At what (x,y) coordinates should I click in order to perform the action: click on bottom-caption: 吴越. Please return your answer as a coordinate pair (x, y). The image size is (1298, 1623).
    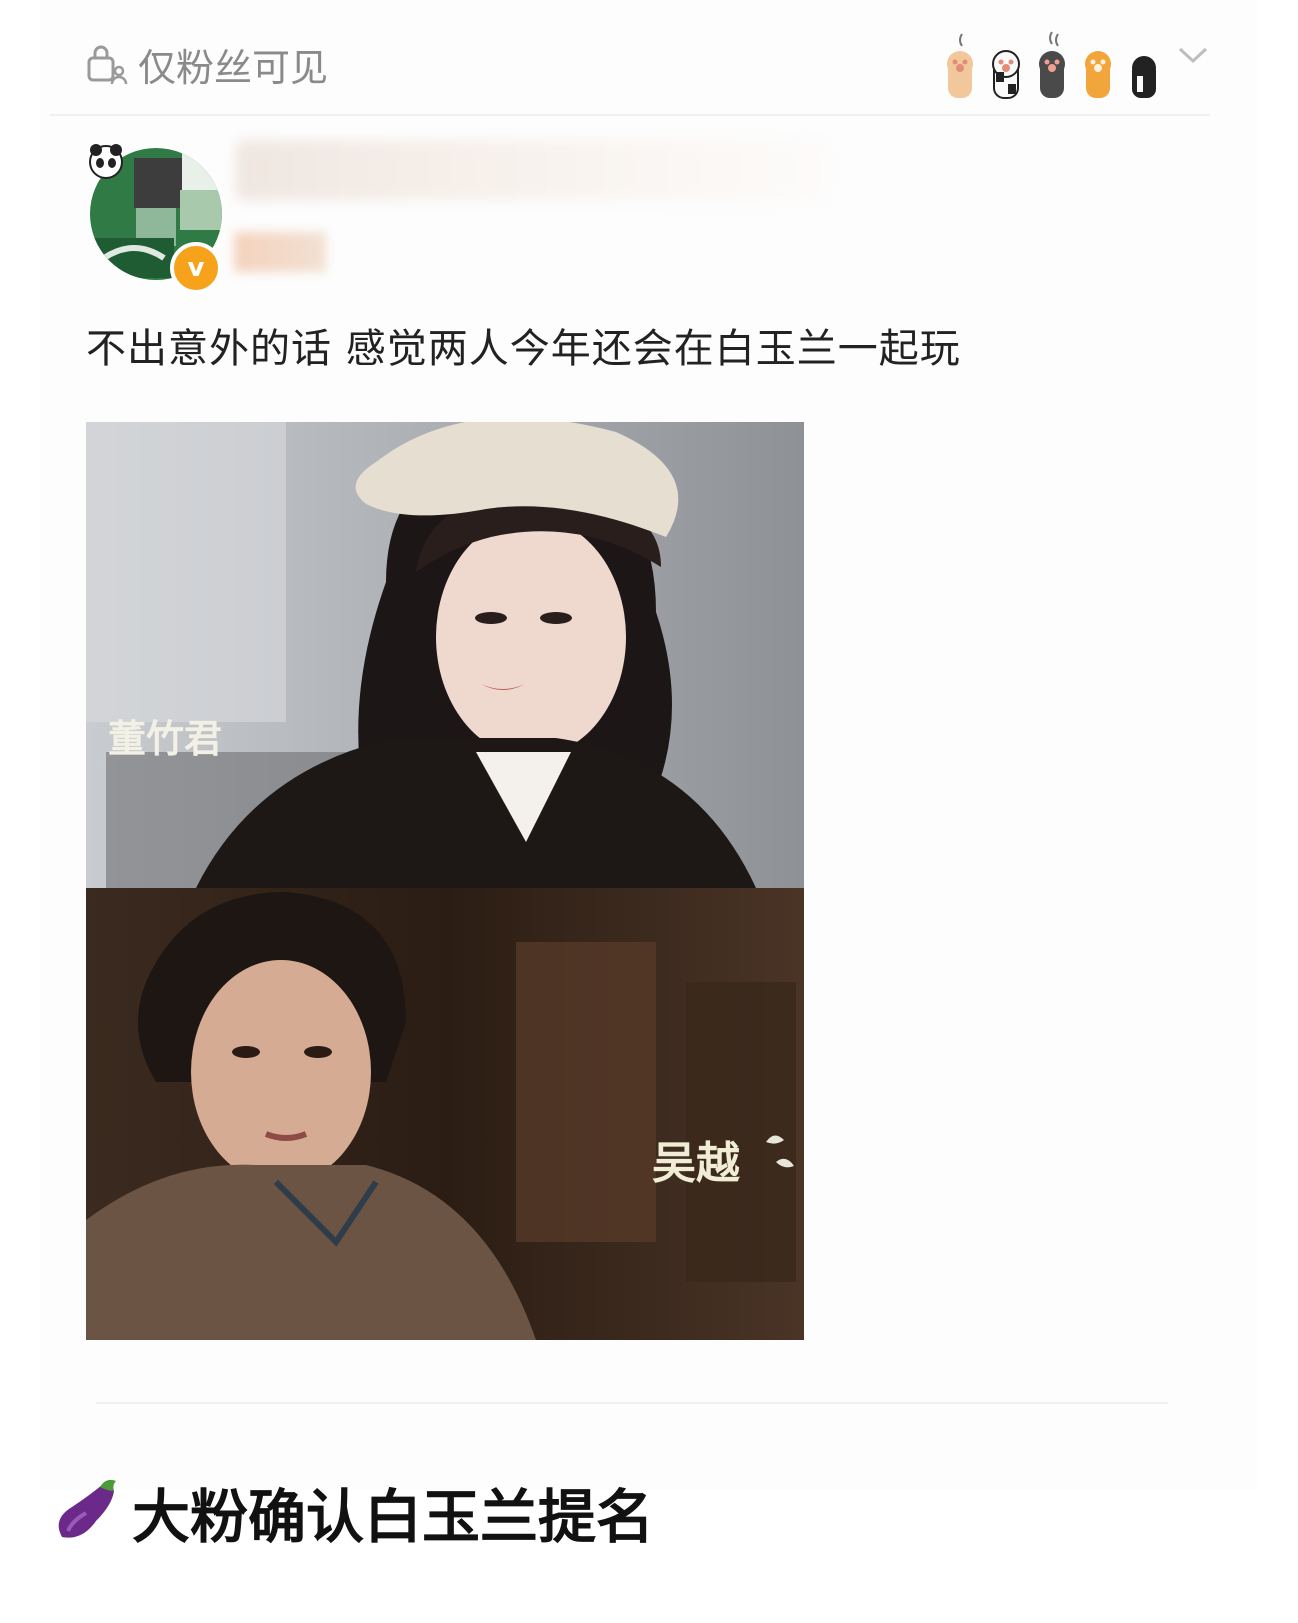
    Looking at the image, I should click on (696, 1163).